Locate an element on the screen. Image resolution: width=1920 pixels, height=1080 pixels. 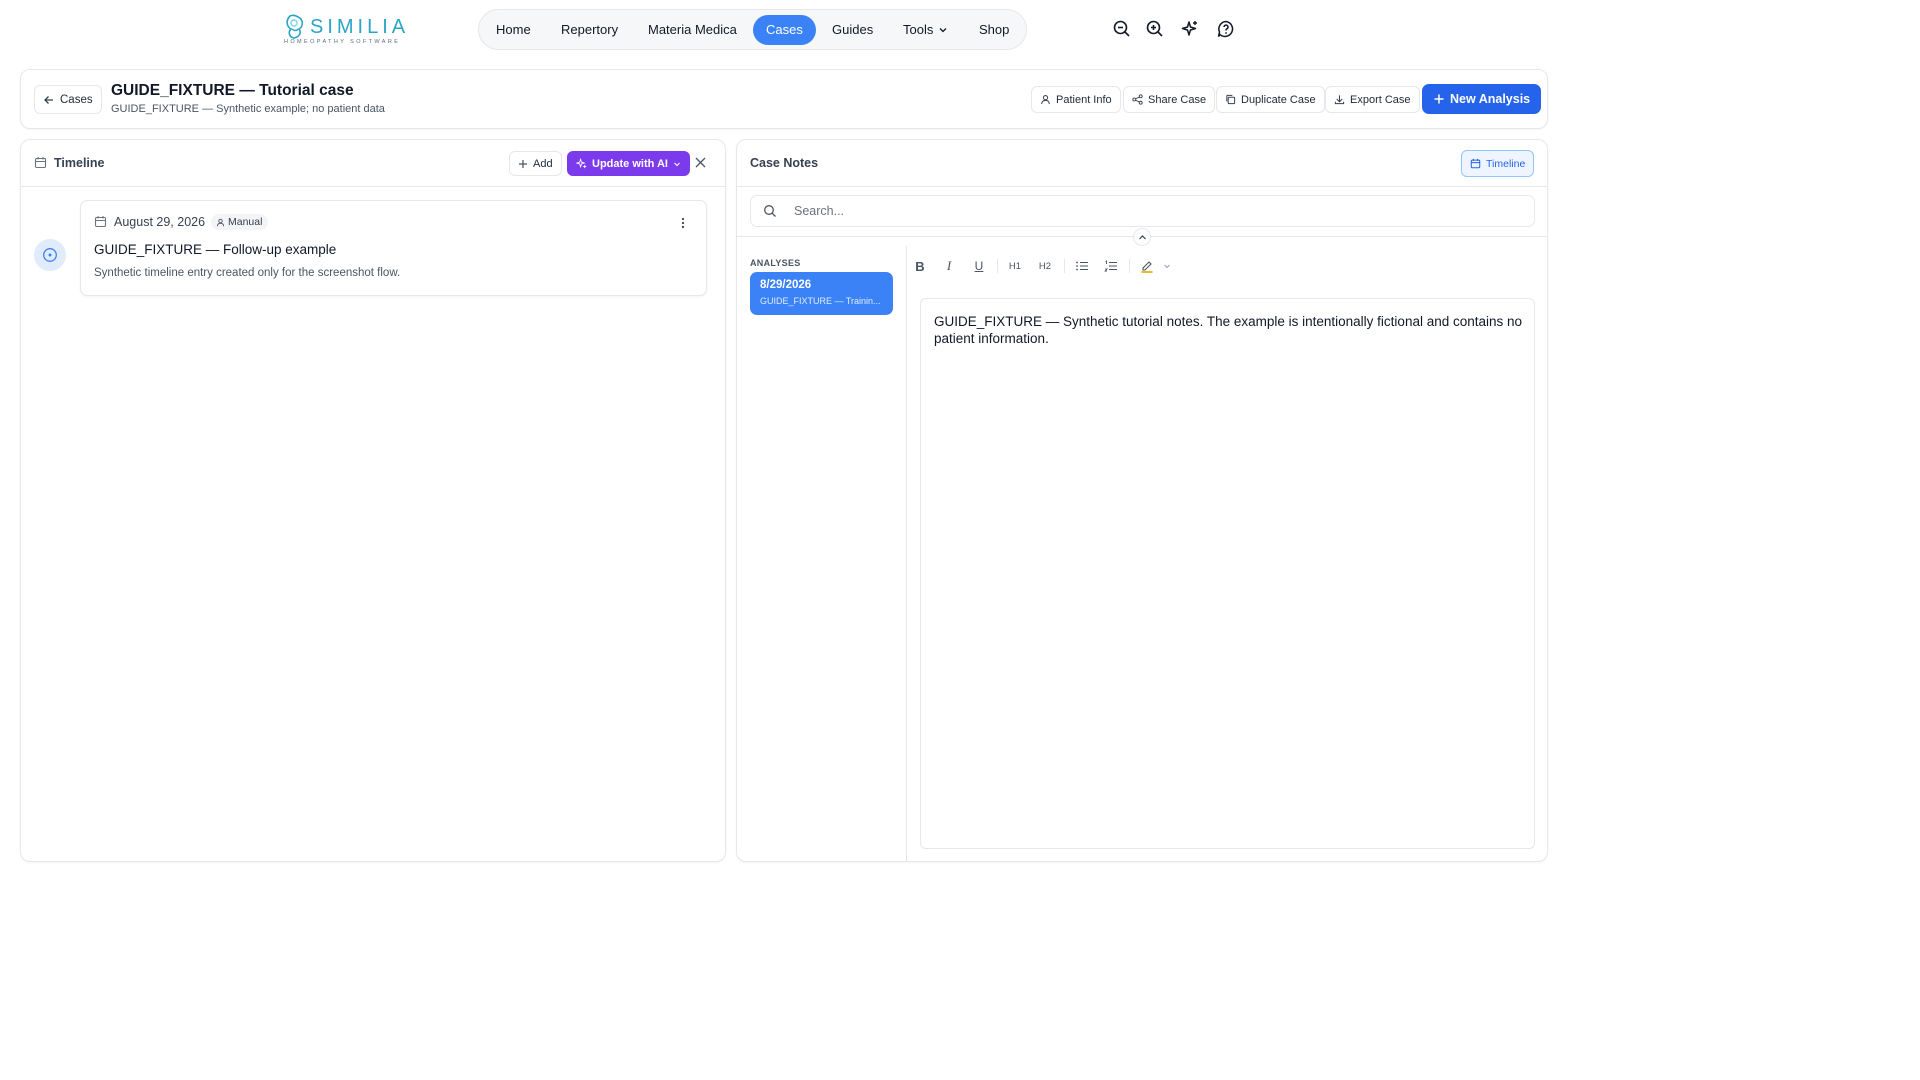
duplicate-case-label: Duplicate Case is located at coordinates (1278, 99).